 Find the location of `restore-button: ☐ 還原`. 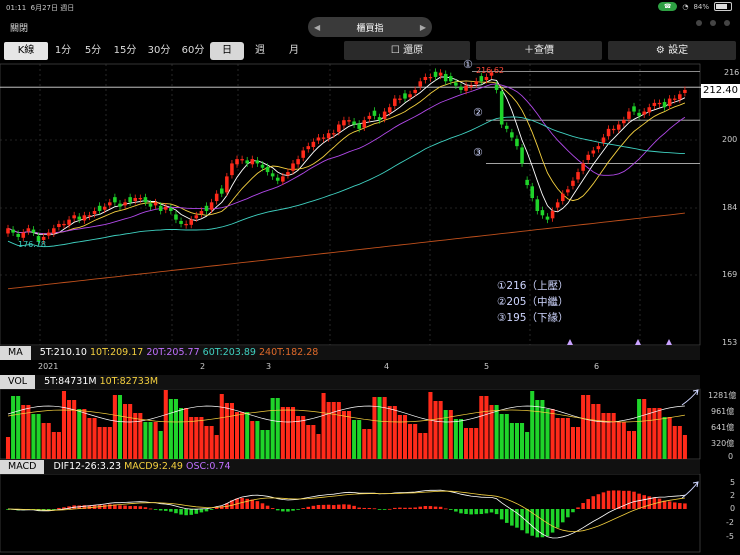

restore-button: ☐ 還原 is located at coordinates (407, 50).